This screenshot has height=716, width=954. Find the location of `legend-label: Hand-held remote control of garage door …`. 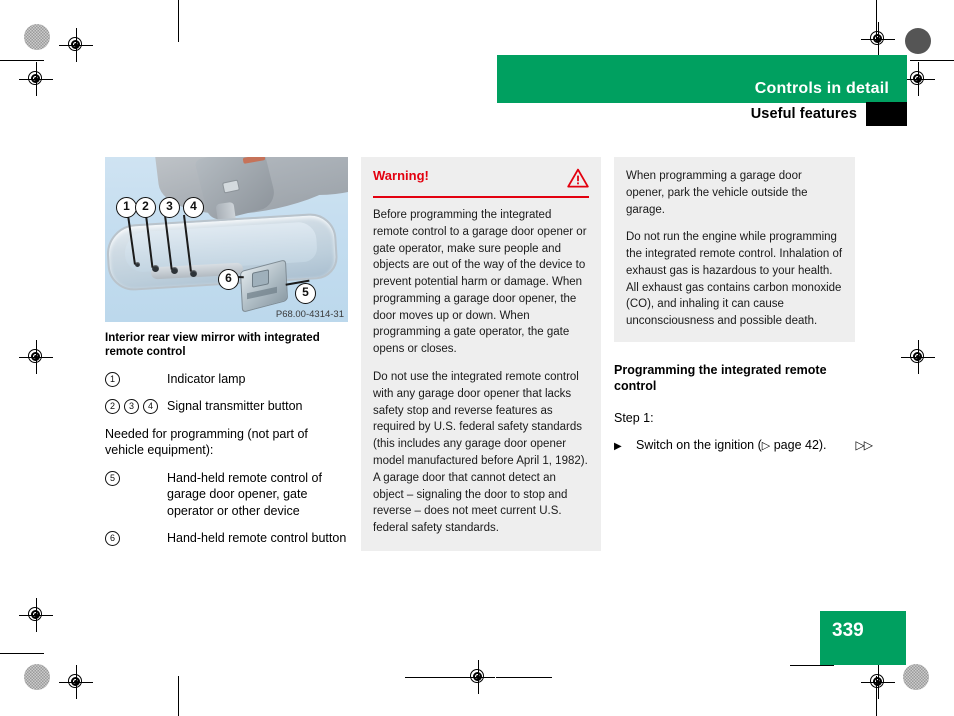

legend-label: Hand-held remote control of garage door … is located at coordinates (244, 494).